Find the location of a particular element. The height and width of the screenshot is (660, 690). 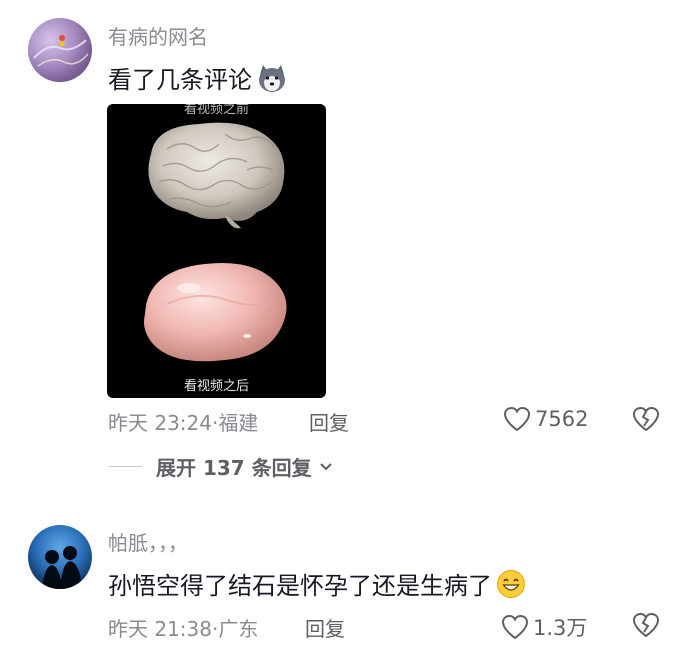

grin-emoji-icon is located at coordinates (511, 587).